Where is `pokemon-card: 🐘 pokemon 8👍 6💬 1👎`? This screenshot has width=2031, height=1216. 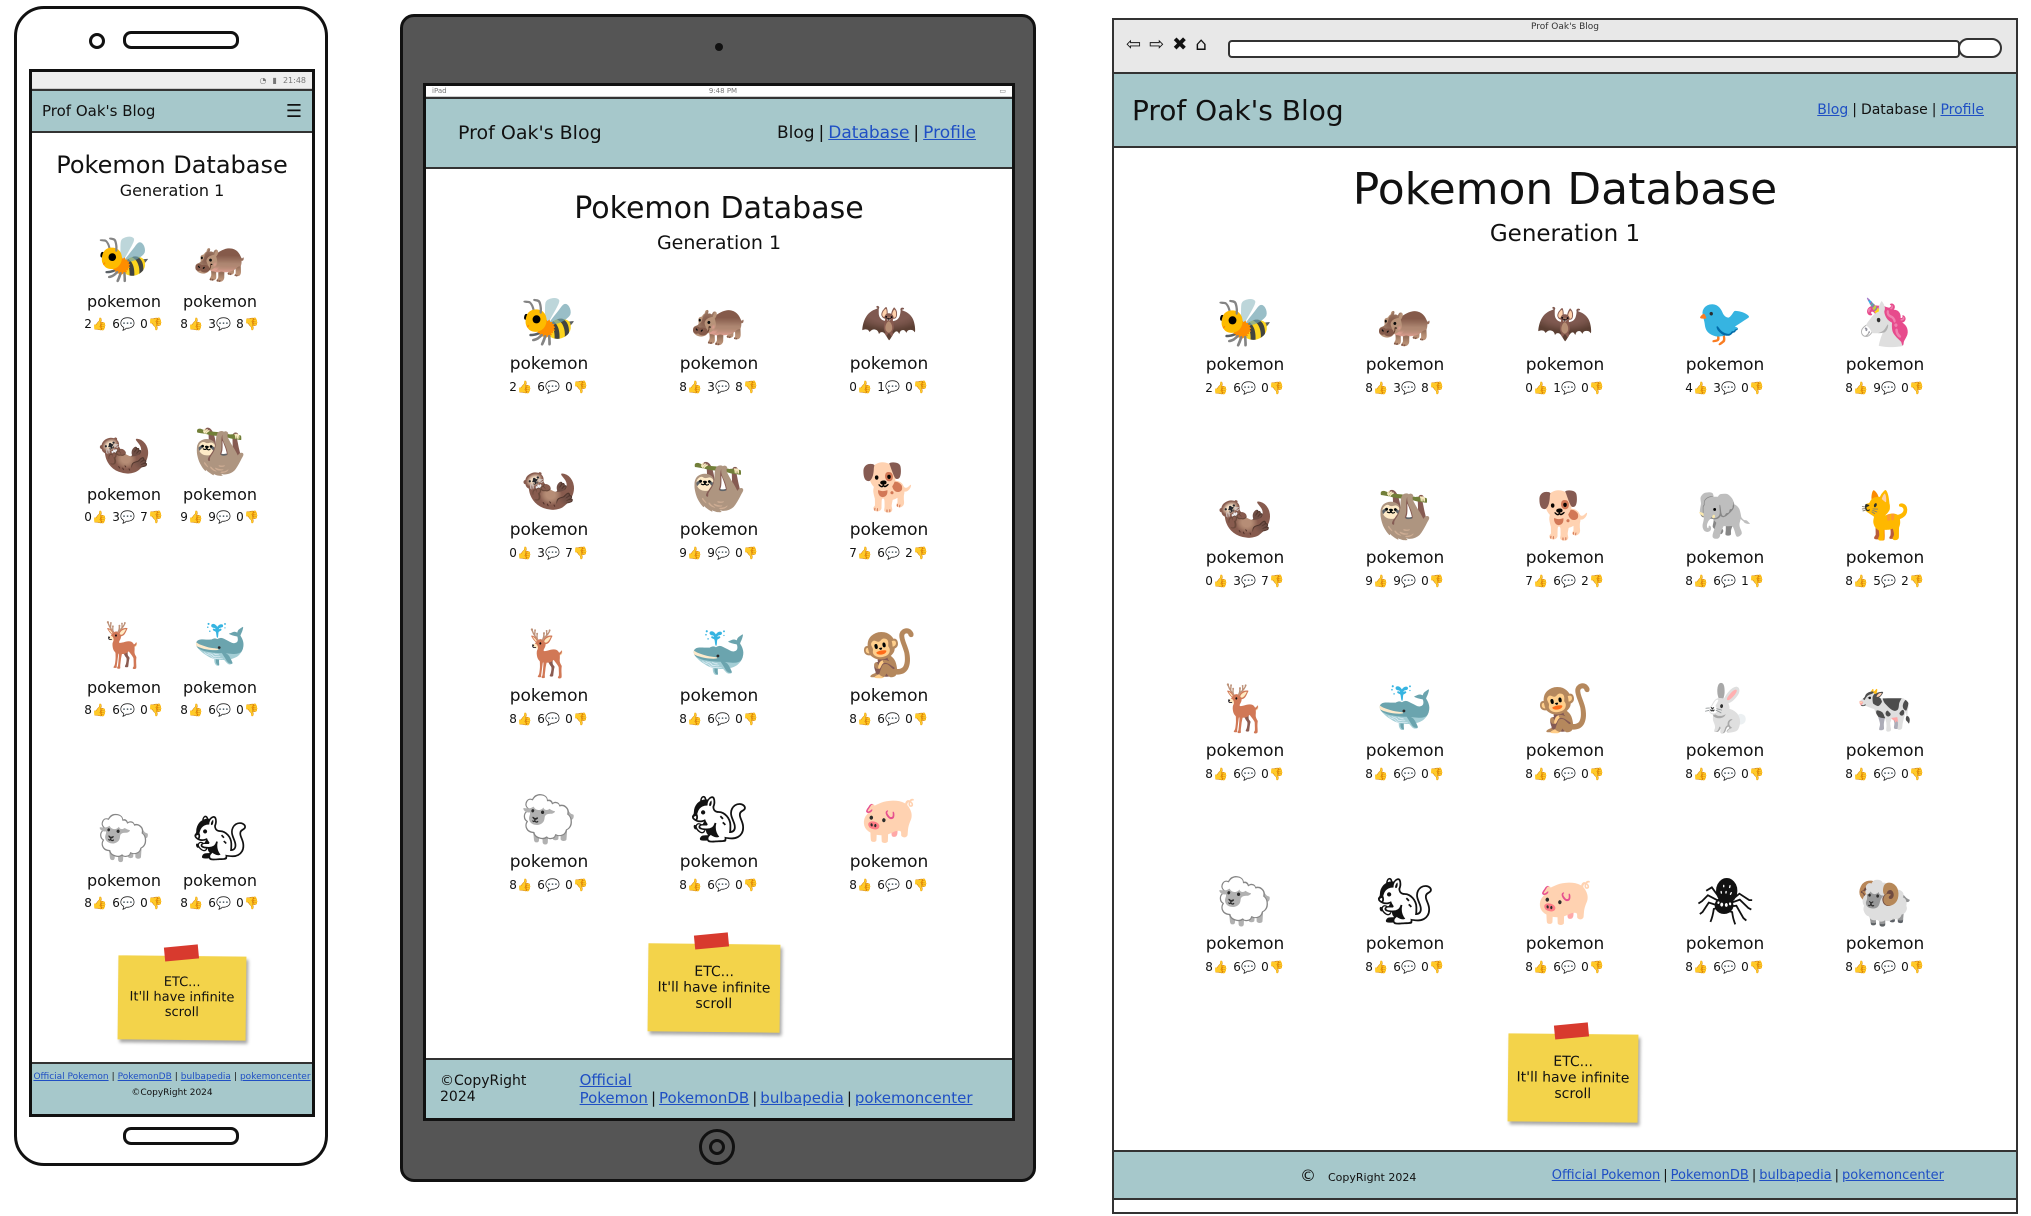 pokemon-card: 🐘 pokemon 8👍 6💬 1👎 is located at coordinates (1725, 560).